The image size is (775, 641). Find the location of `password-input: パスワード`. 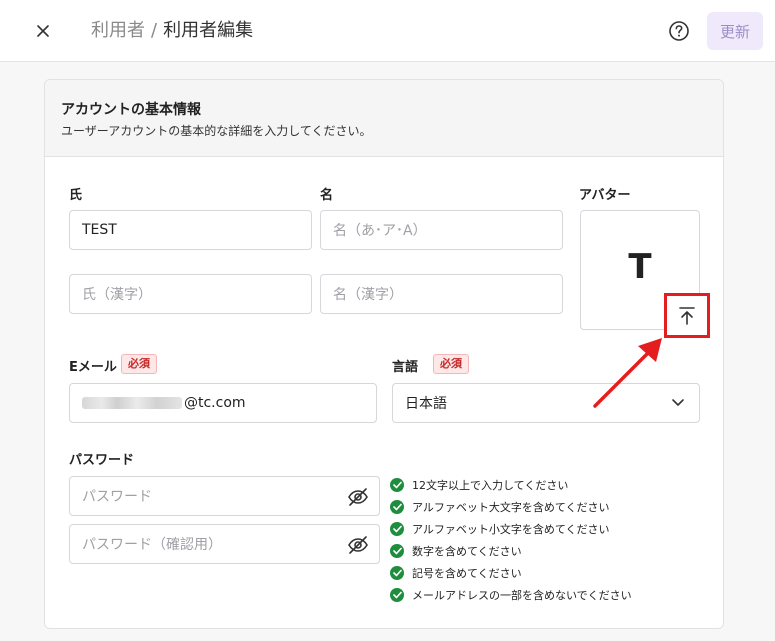

password-input: パスワード is located at coordinates (224, 496).